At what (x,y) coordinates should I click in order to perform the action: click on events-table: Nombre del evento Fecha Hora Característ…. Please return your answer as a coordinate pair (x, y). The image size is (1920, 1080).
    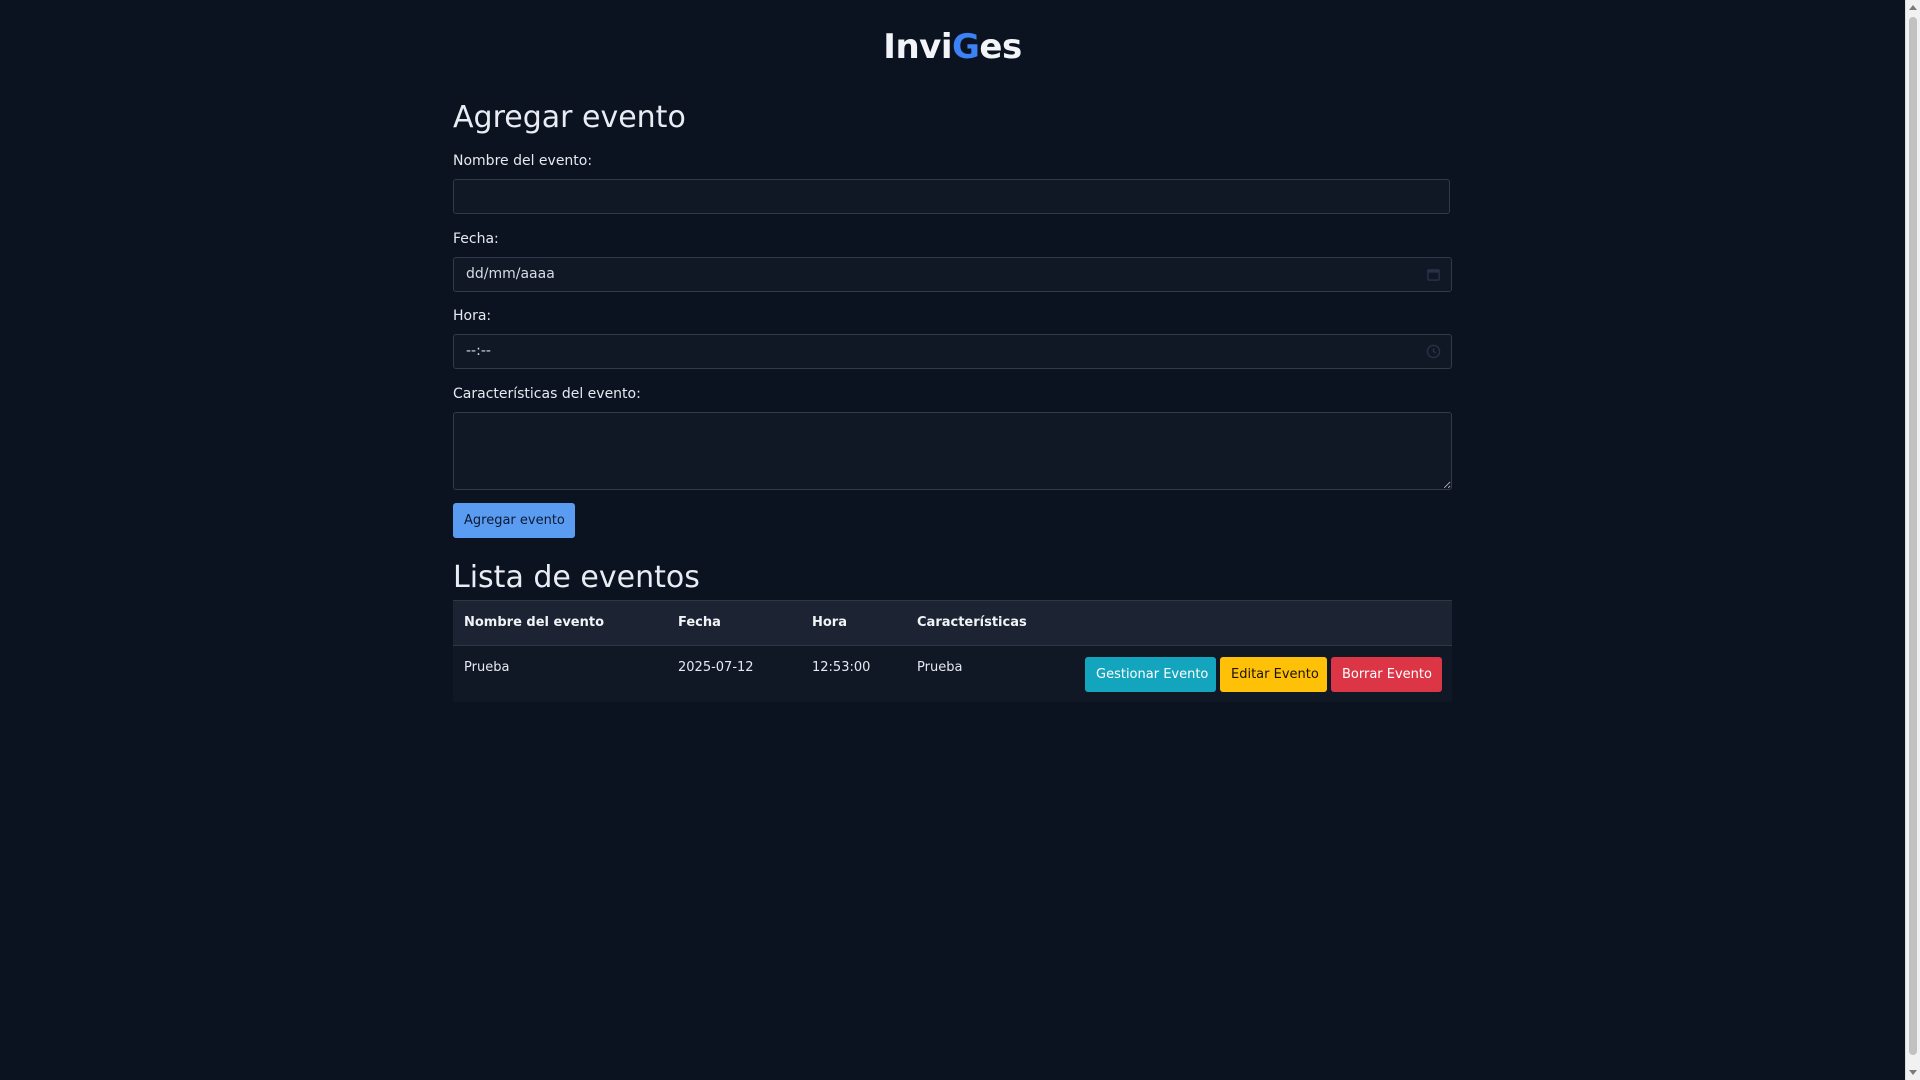
    Looking at the image, I should click on (952, 651).